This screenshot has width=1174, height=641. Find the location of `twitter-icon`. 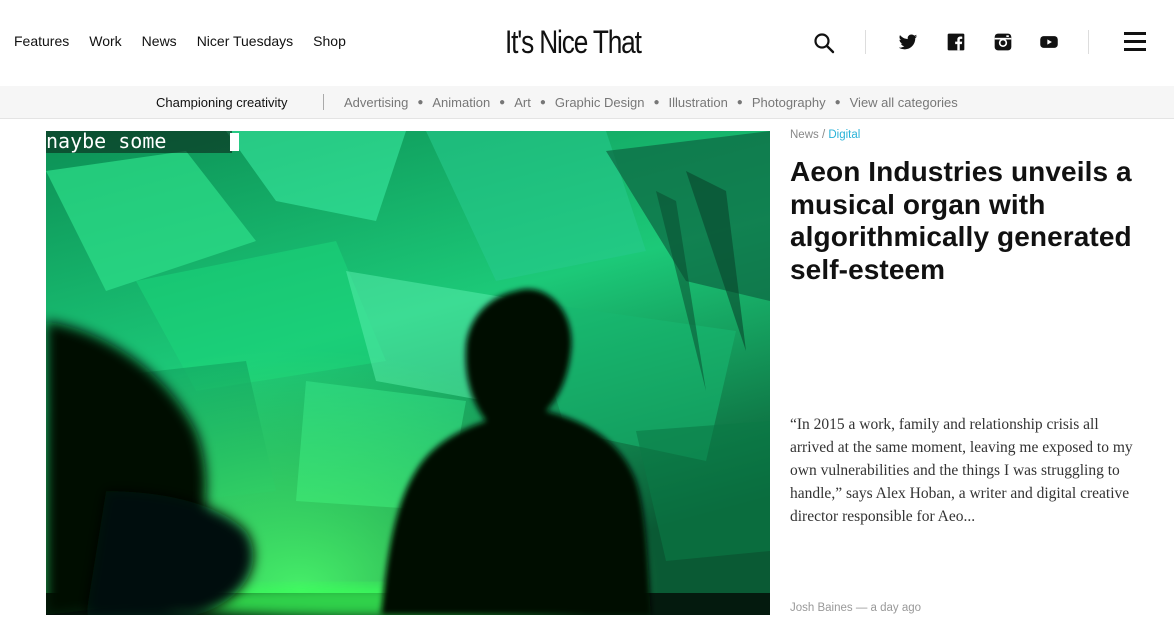

twitter-icon is located at coordinates (908, 42).